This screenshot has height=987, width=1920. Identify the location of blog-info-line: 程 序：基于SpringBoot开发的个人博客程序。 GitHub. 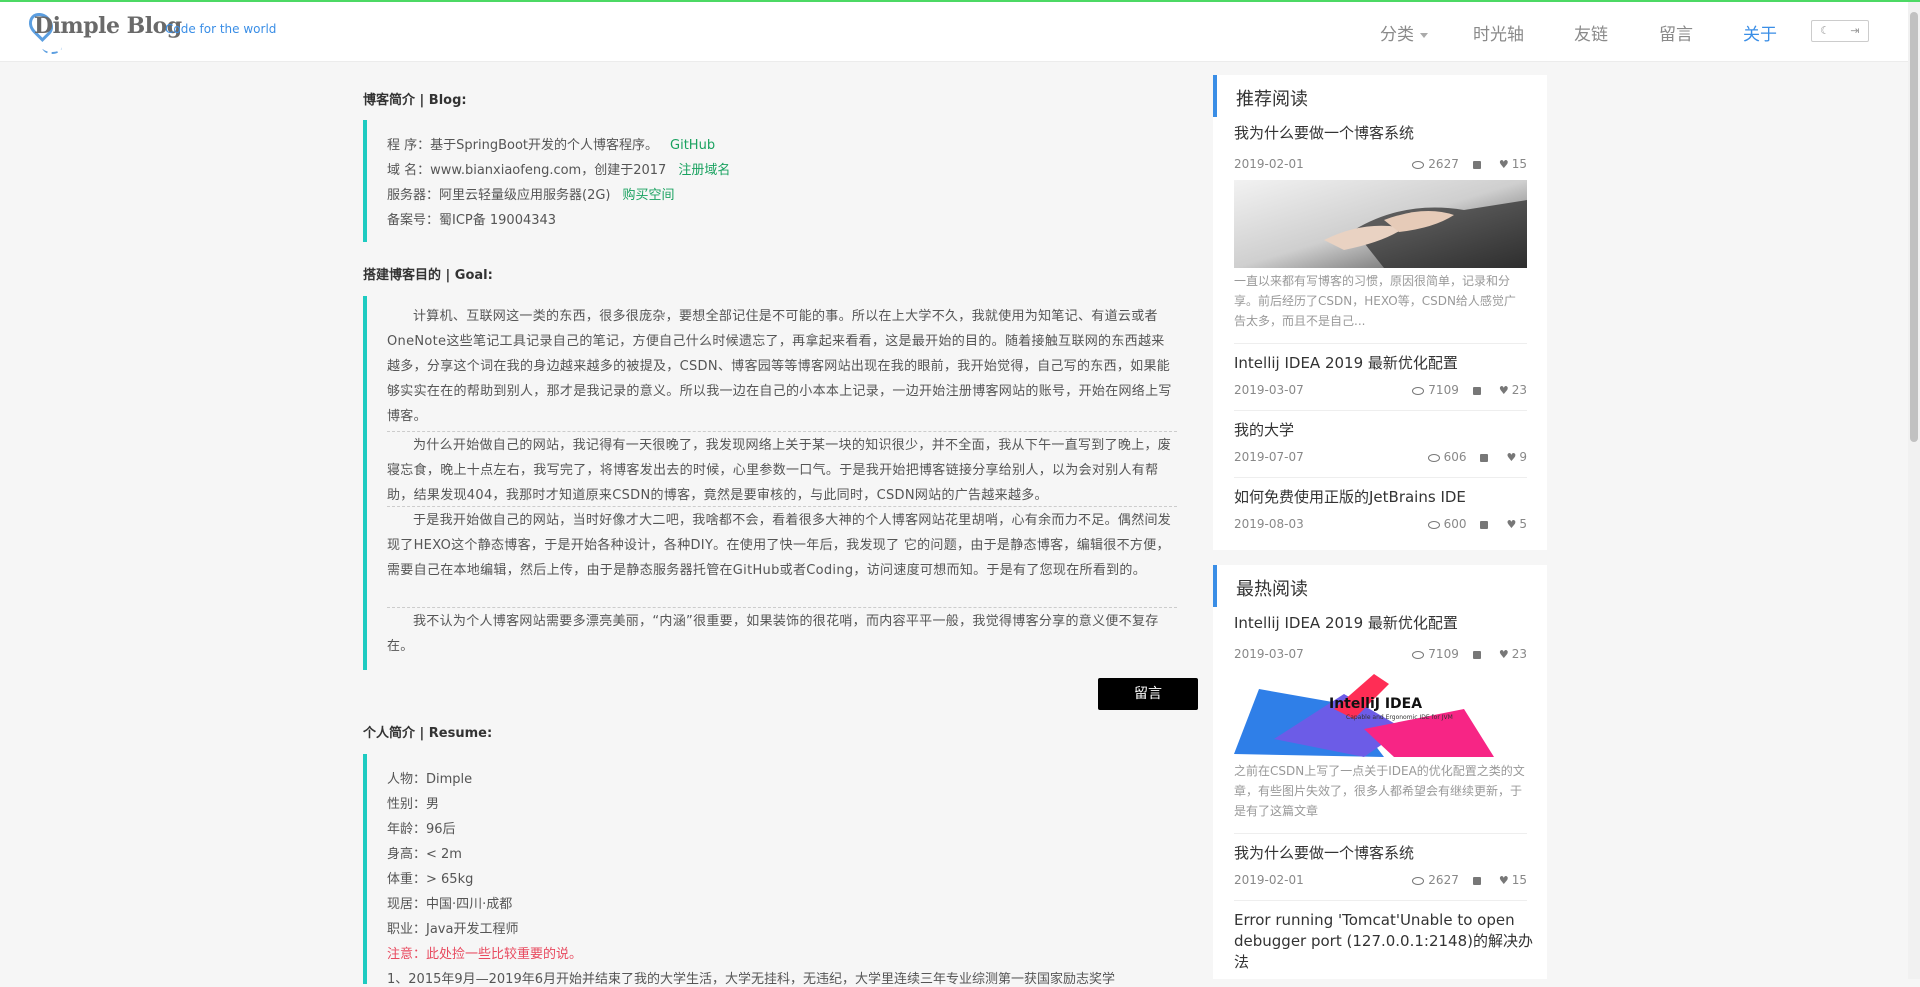
(551, 143).